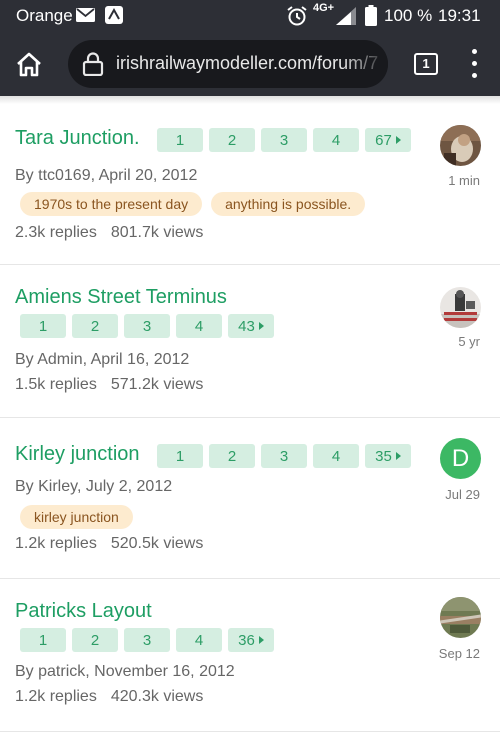  I want to click on tab-switcher-button: 1, so click(426, 64).